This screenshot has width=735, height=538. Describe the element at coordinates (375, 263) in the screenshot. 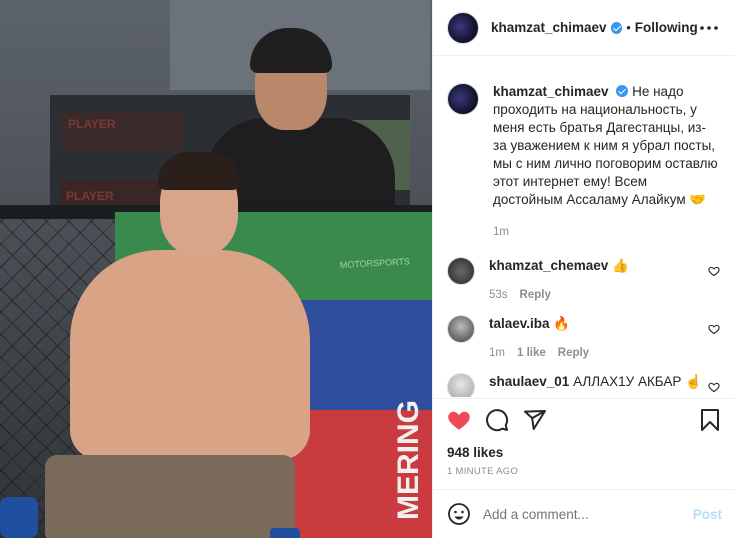

I see `photo-text-flag-sponsor: MOTORSPORTS` at that location.